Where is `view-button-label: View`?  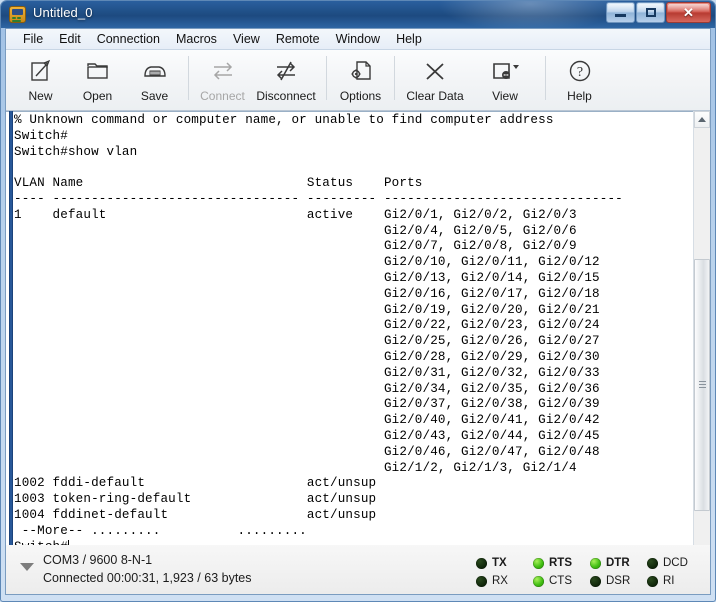 view-button-label: View is located at coordinates (505, 96).